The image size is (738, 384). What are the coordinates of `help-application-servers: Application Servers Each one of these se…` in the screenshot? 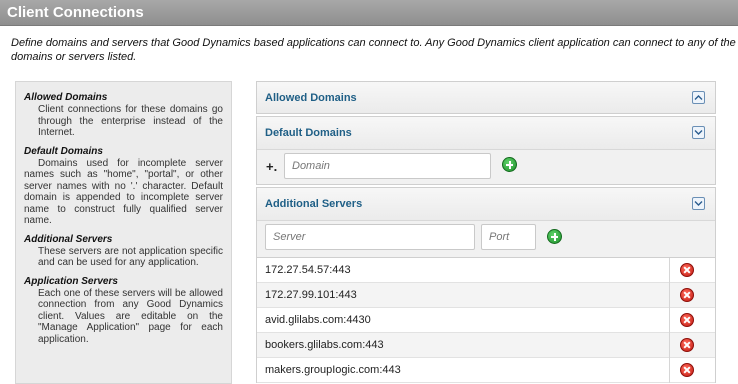 It's located at (123, 311).